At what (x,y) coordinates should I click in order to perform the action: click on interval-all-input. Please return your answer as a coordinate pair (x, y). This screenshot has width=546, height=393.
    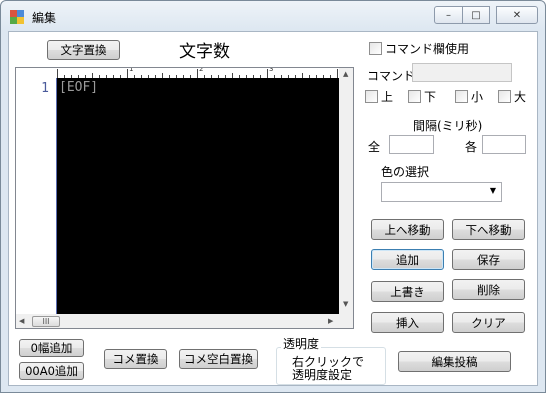
    Looking at the image, I should click on (411, 144).